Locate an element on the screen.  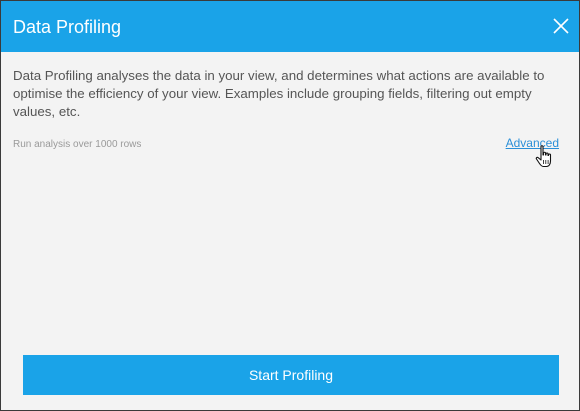
close-icon is located at coordinates (561, 26).